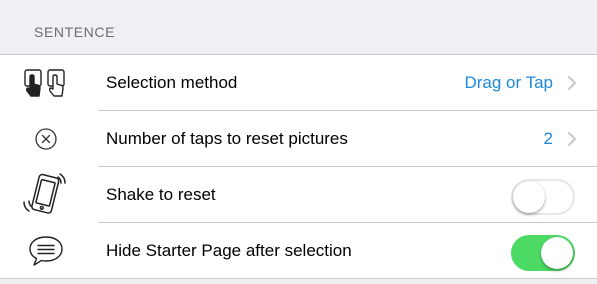 The width and height of the screenshot is (597, 284). I want to click on row-separator, so click(298, 278).